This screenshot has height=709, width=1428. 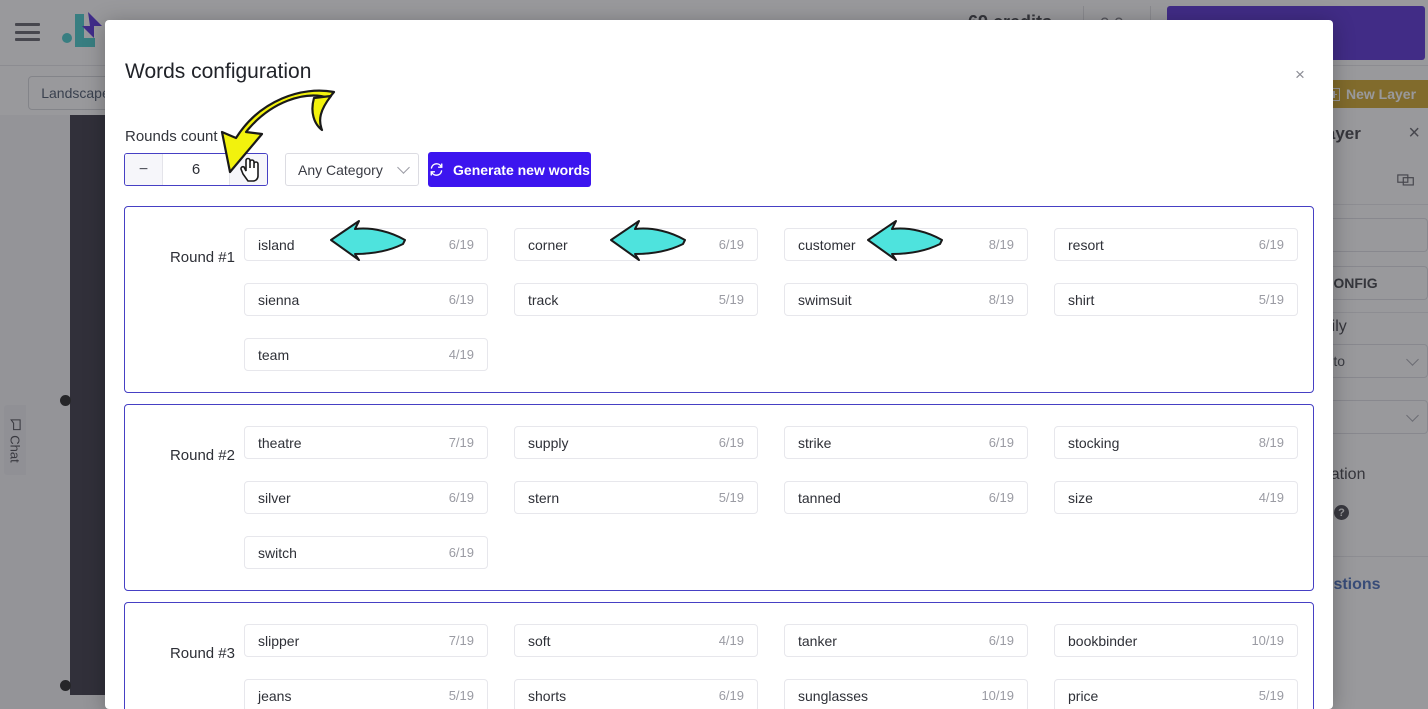 I want to click on word-text: stocking, so click(x=1094, y=442).